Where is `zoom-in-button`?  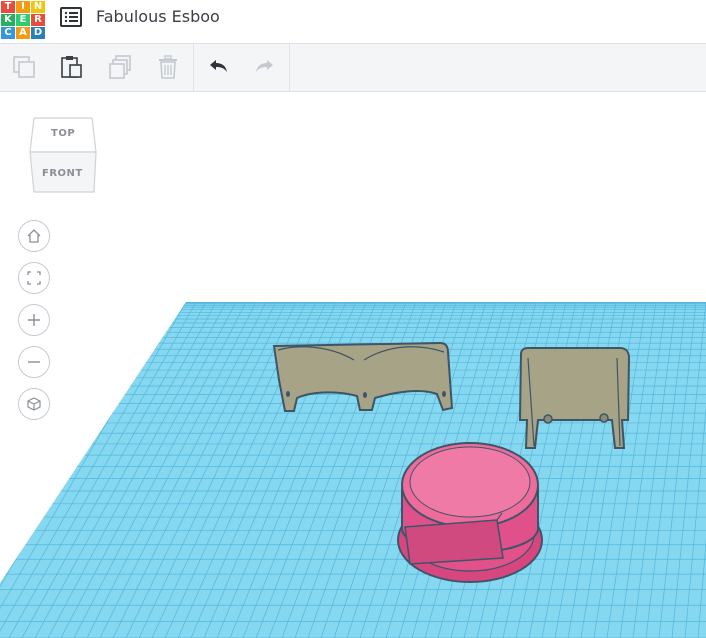 zoom-in-button is located at coordinates (34, 320).